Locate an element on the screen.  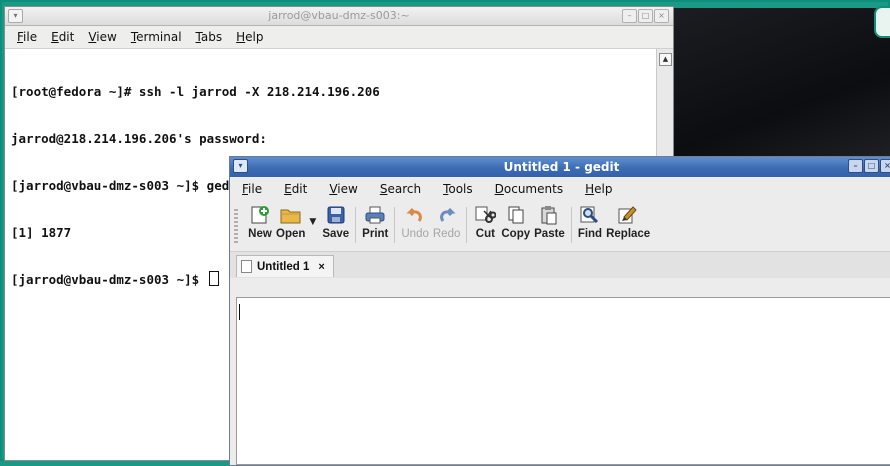
print-label: Print is located at coordinates (375, 234).